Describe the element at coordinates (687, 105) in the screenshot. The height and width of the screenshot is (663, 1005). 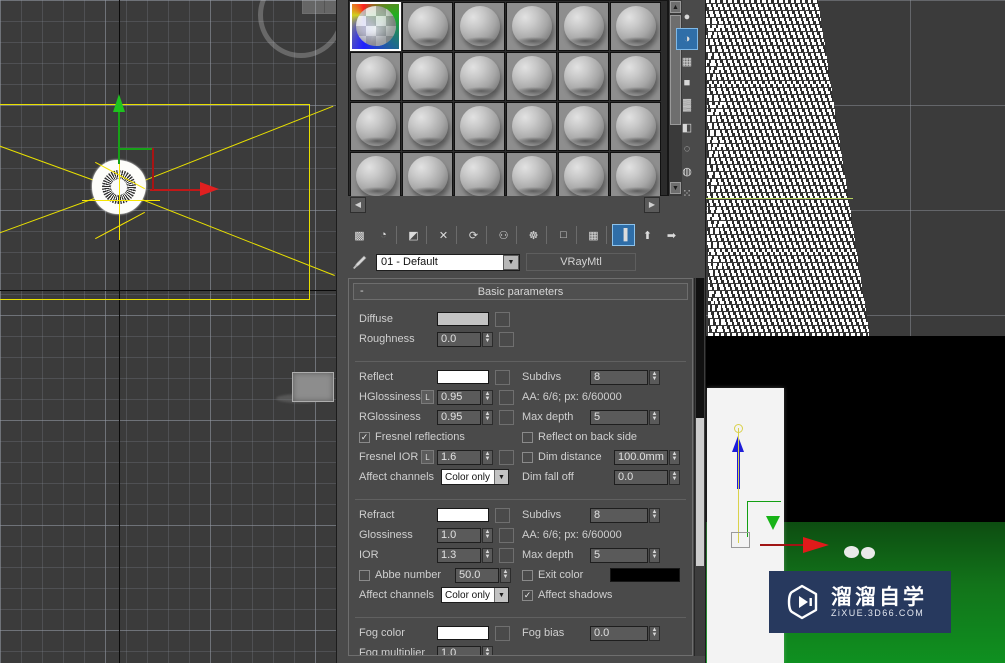
I see `video-color-check-icon: ▓` at that location.